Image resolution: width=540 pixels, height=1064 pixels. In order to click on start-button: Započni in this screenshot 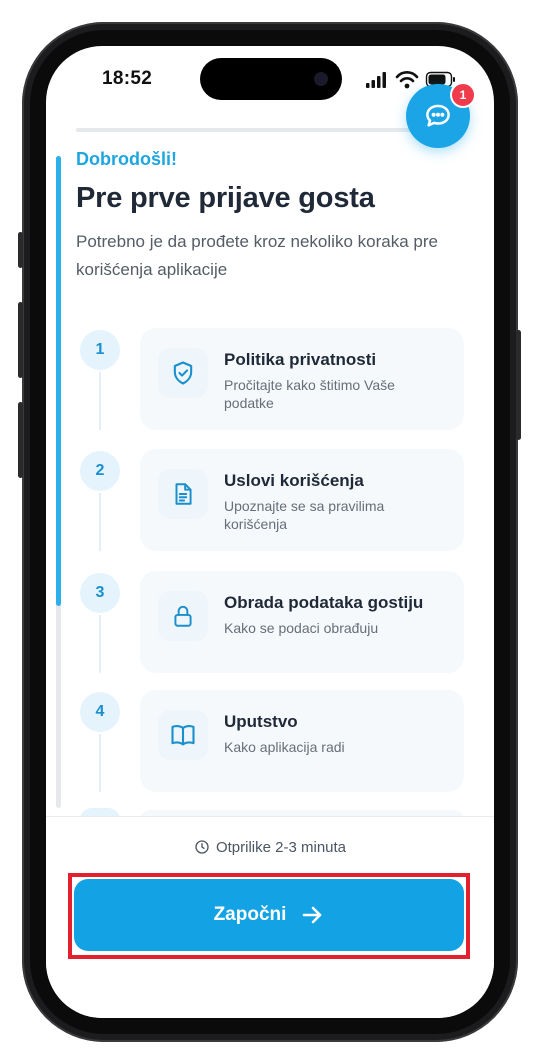, I will do `click(269, 915)`.